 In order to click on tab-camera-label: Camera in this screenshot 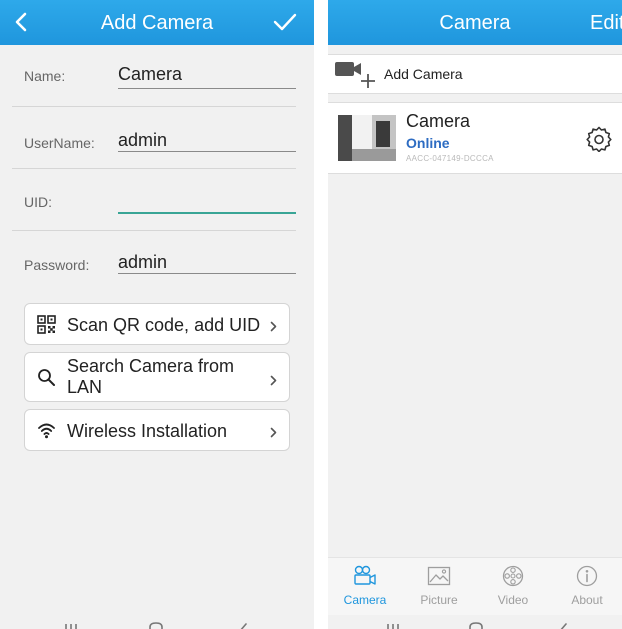, I will do `click(365, 600)`.